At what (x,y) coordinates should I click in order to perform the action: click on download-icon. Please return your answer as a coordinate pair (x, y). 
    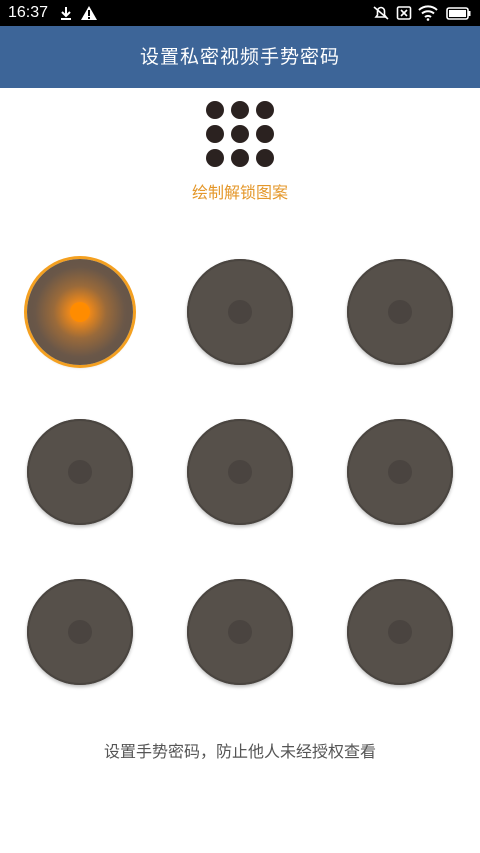
    Looking at the image, I should click on (67, 13).